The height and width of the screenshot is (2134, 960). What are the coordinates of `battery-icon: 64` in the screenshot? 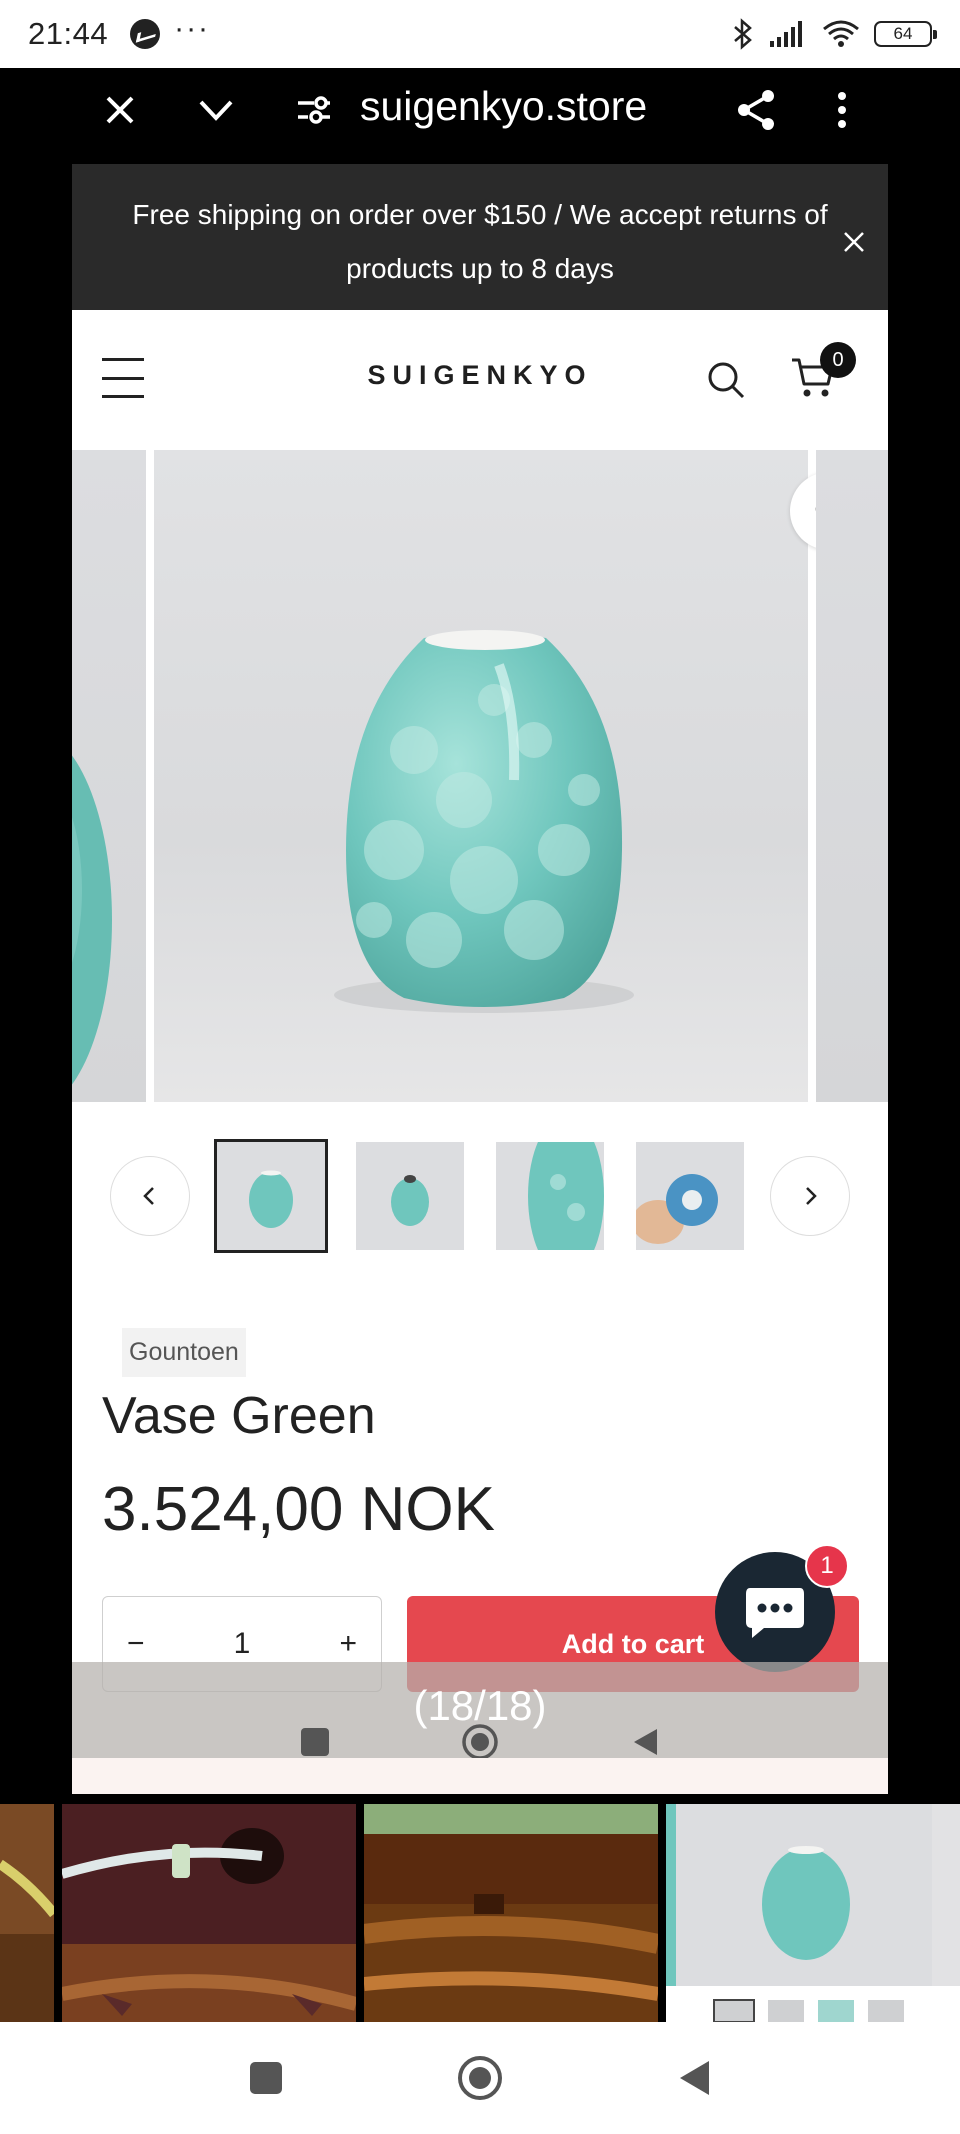 It's located at (905, 34).